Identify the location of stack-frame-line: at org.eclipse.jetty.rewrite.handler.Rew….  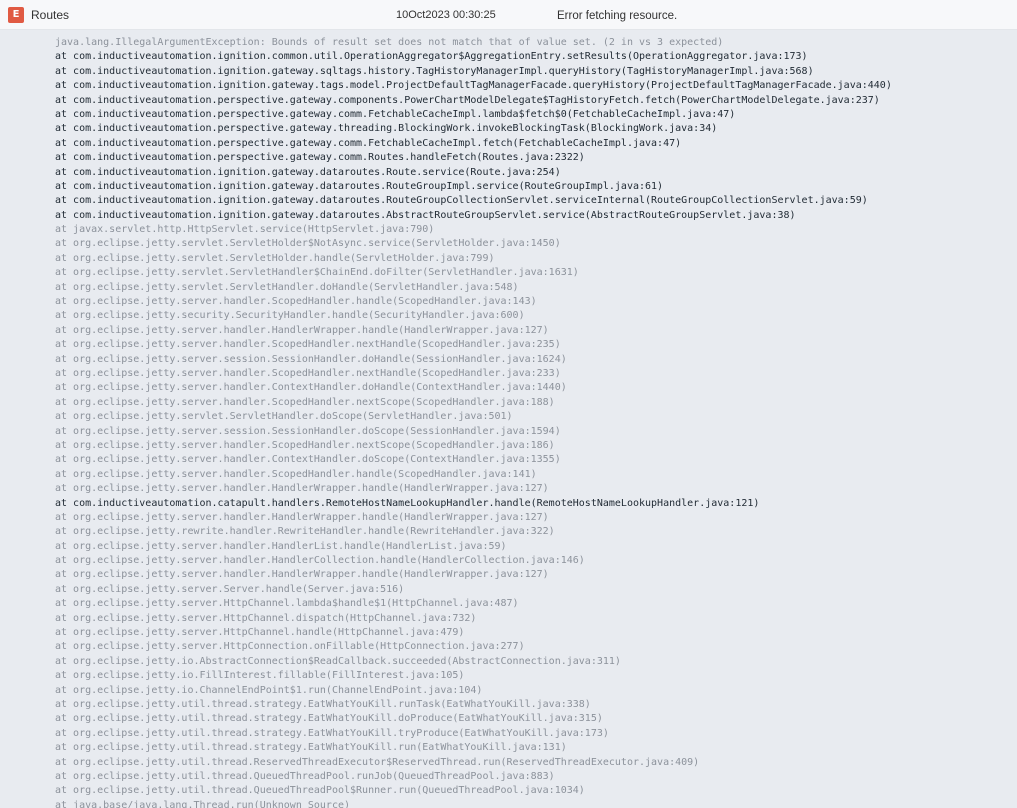
(305, 532).